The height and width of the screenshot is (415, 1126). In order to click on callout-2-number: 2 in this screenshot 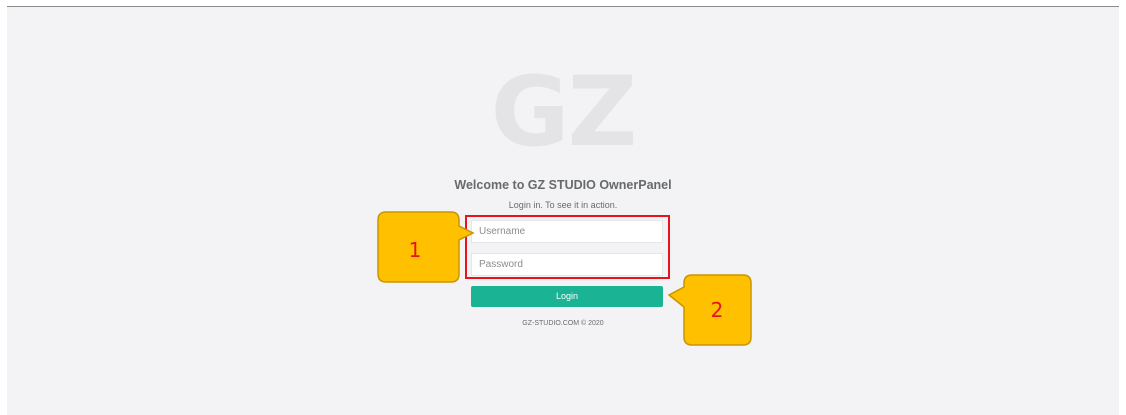, I will do `click(717, 310)`.